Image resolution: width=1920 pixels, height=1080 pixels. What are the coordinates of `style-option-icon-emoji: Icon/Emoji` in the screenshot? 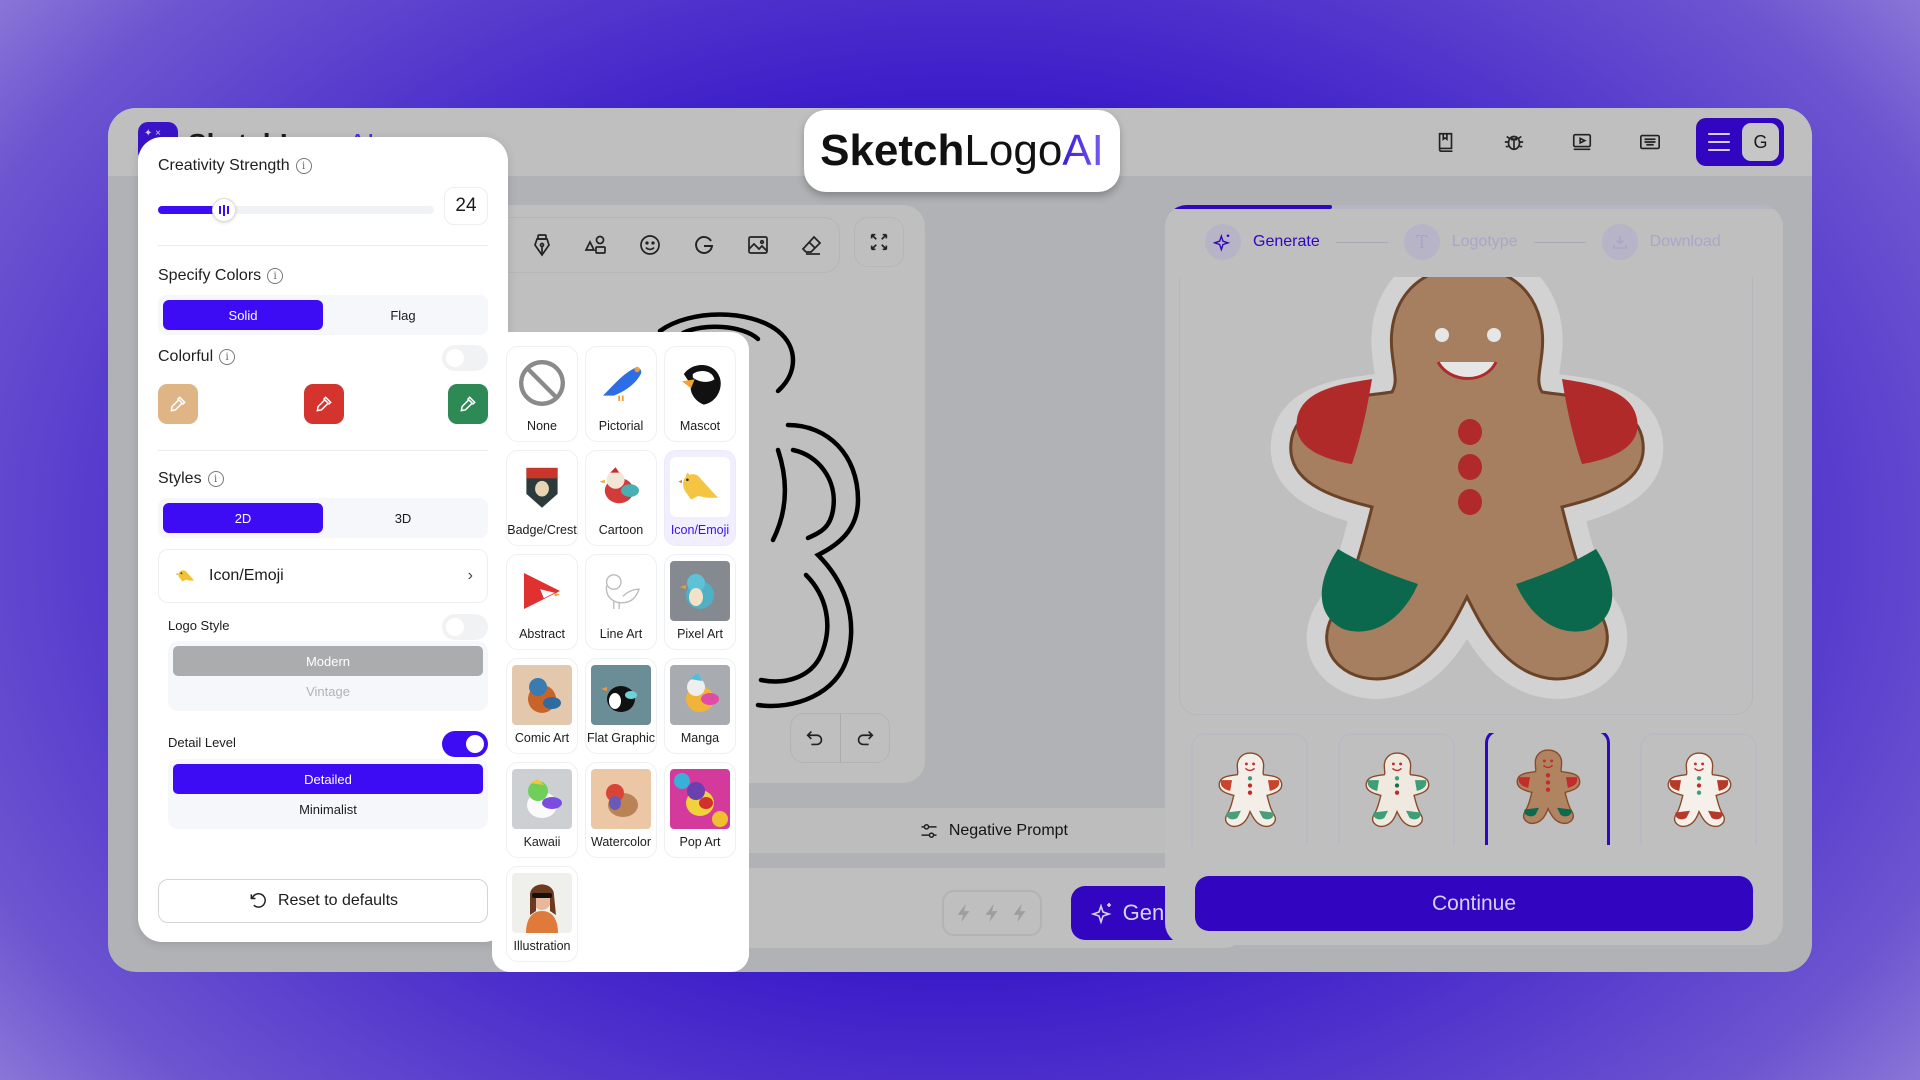 It's located at (700, 498).